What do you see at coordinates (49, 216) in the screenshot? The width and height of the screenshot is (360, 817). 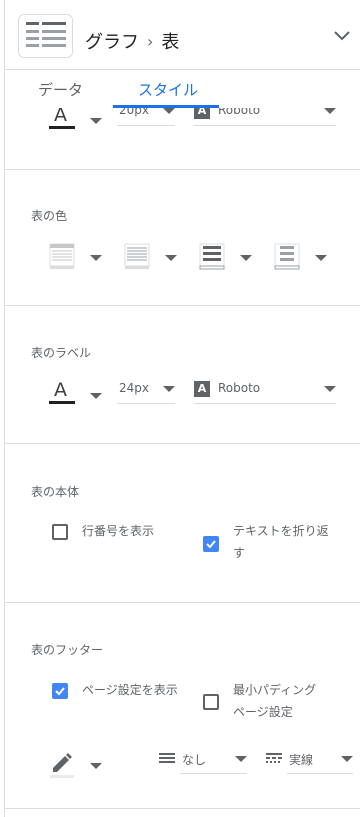 I see `table-colors-title: 表の色` at bounding box center [49, 216].